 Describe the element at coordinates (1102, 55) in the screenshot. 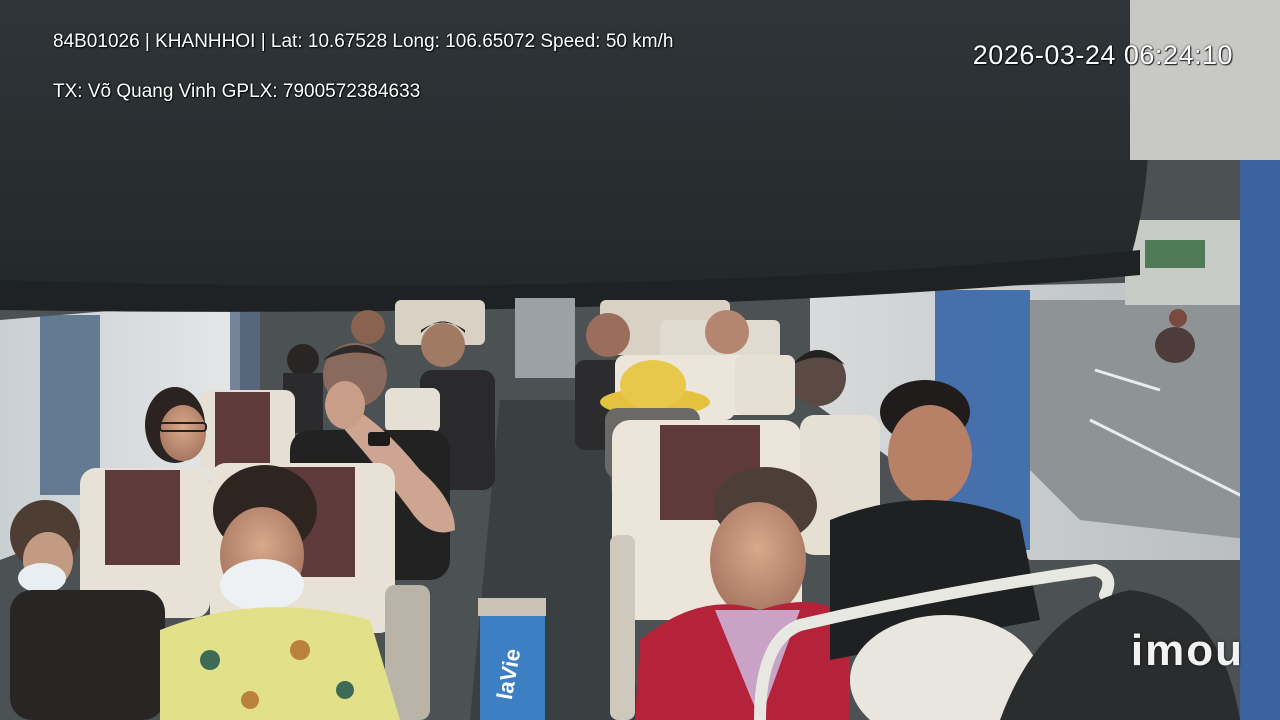

I see `osd-timestamp: 2026-03-24 06:24:10` at that location.